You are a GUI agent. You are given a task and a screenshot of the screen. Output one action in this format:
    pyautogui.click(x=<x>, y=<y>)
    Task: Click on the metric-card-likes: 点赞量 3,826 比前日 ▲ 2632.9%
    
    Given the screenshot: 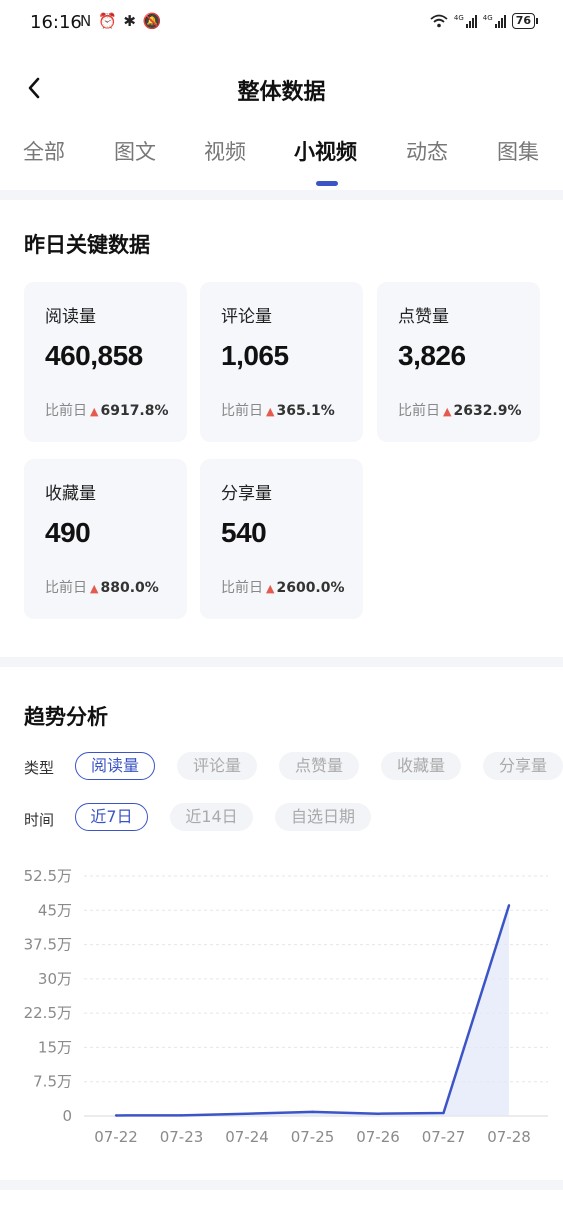 What is the action you would take?
    pyautogui.click(x=458, y=362)
    